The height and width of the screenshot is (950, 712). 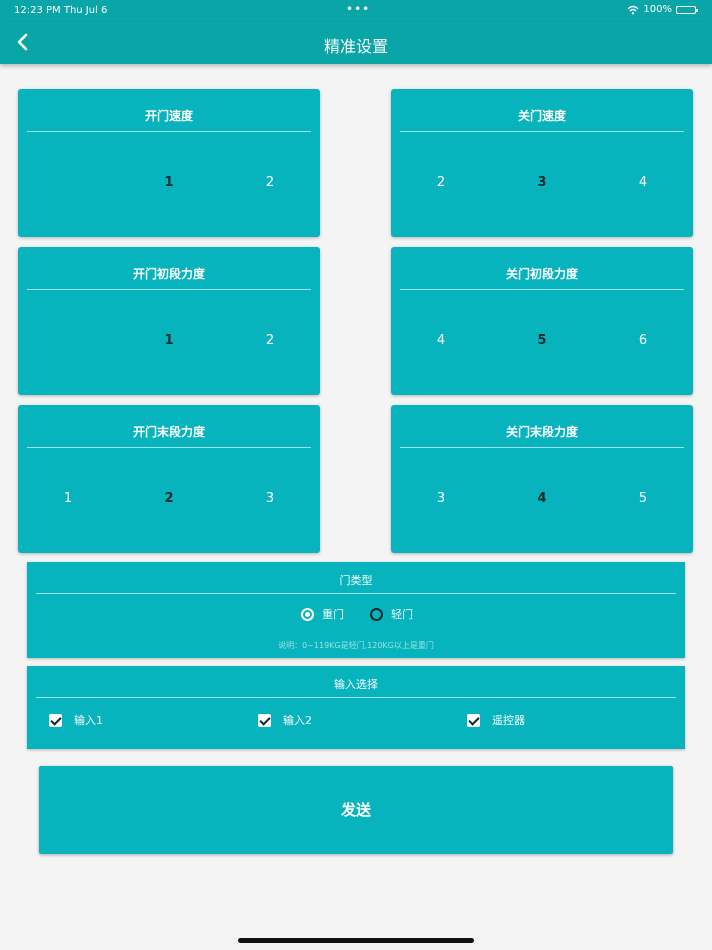 I want to click on door-type-note: 说明：0~119KG是轻门,120KG以上是重门, so click(x=356, y=645).